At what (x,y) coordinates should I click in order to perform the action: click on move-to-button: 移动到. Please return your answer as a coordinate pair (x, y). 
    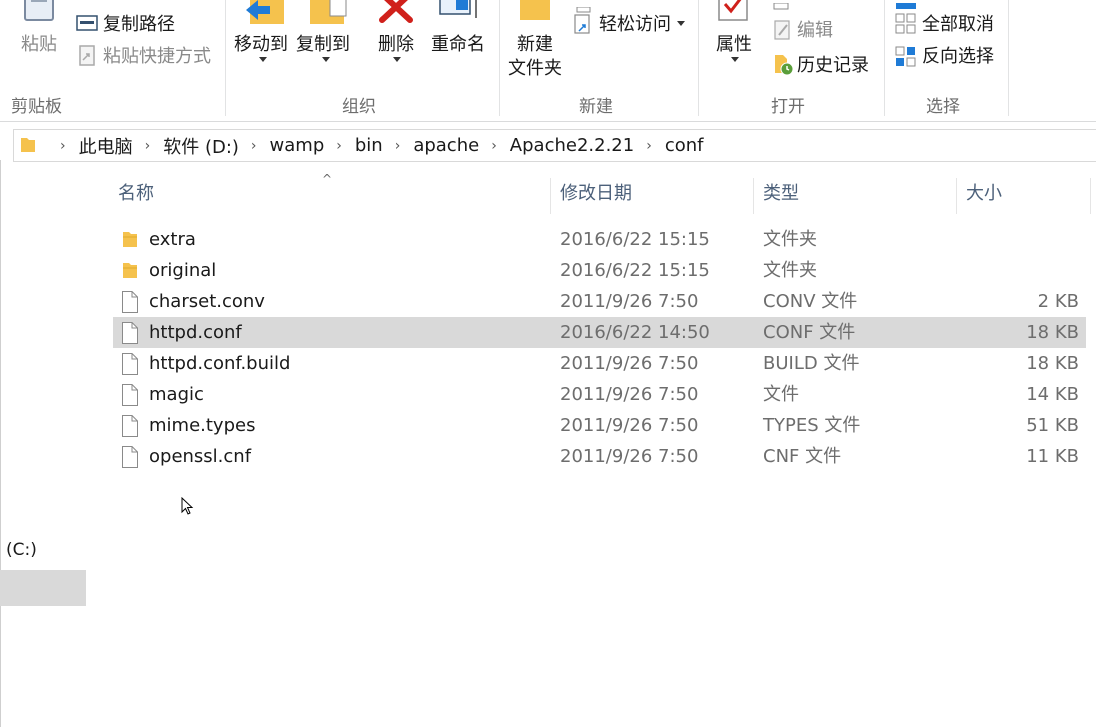
    Looking at the image, I should click on (261, 44).